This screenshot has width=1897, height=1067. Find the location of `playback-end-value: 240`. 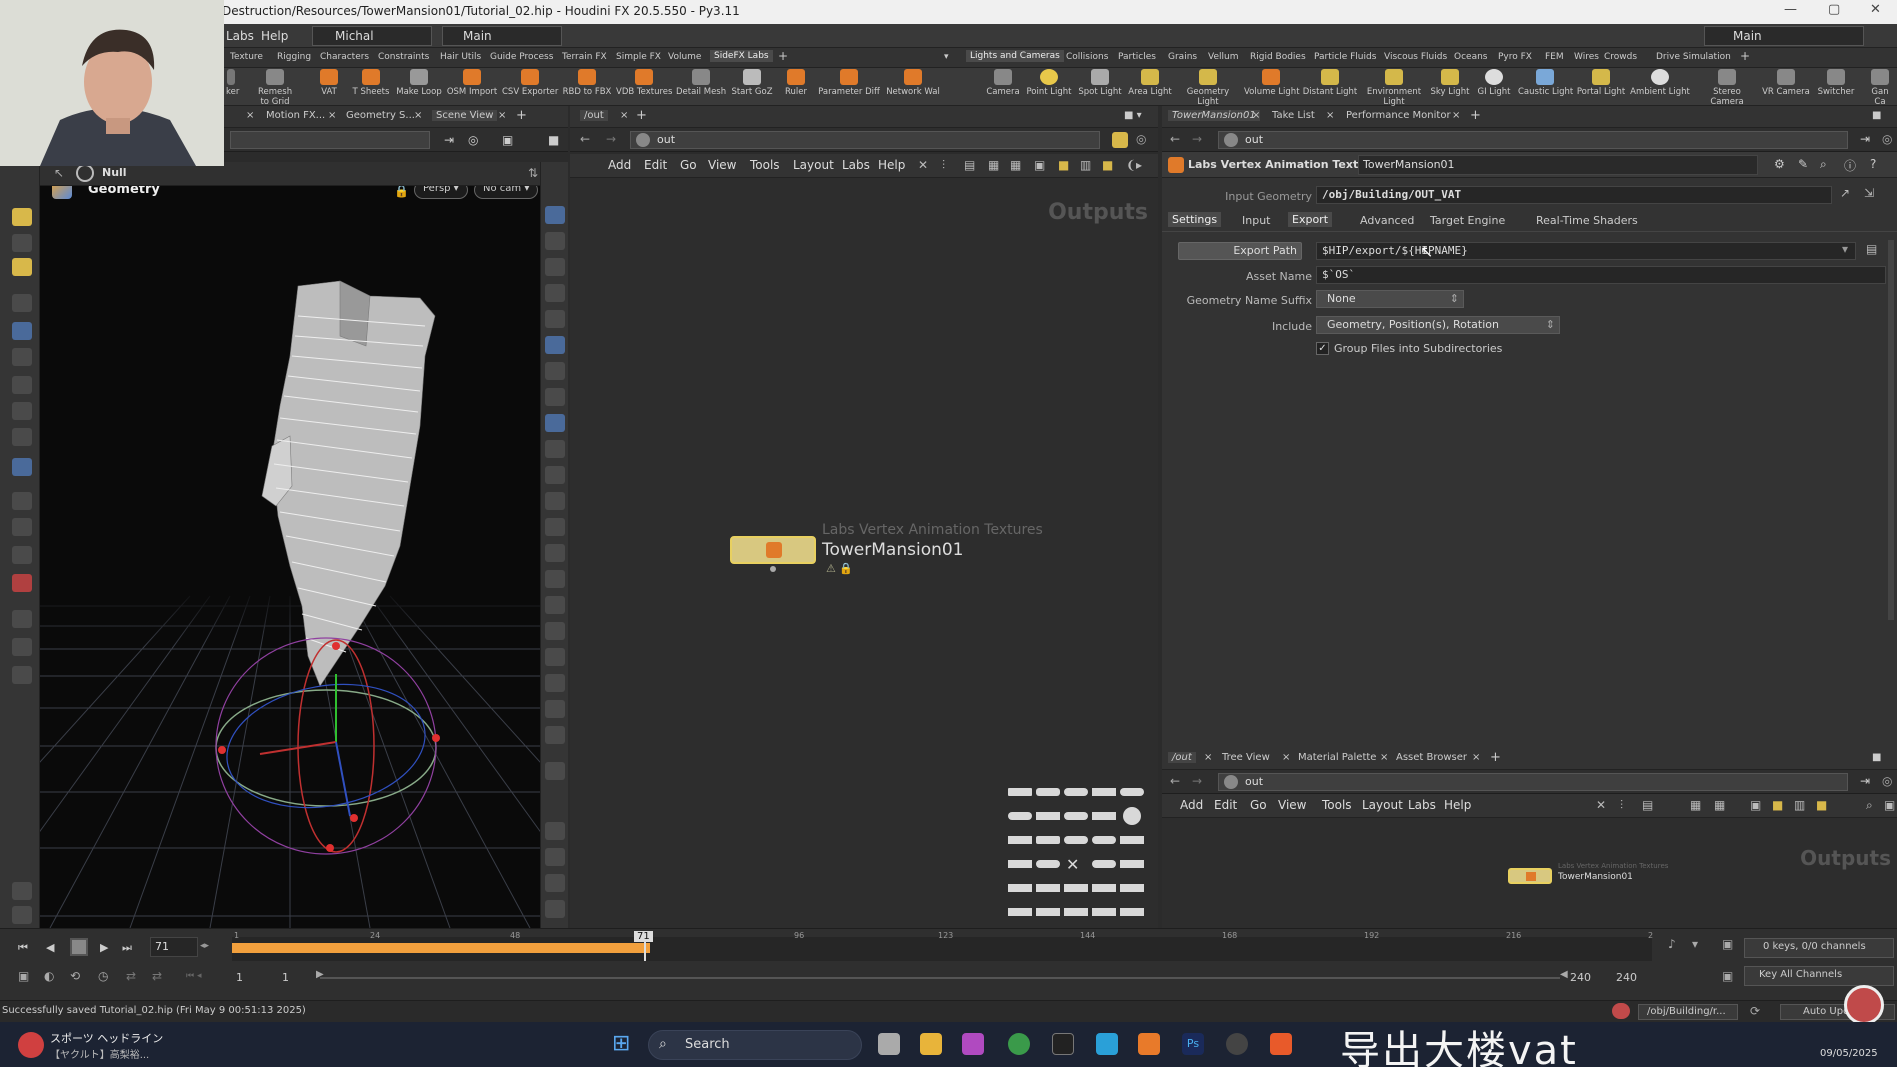

playback-end-value: 240 is located at coordinates (1580, 977).